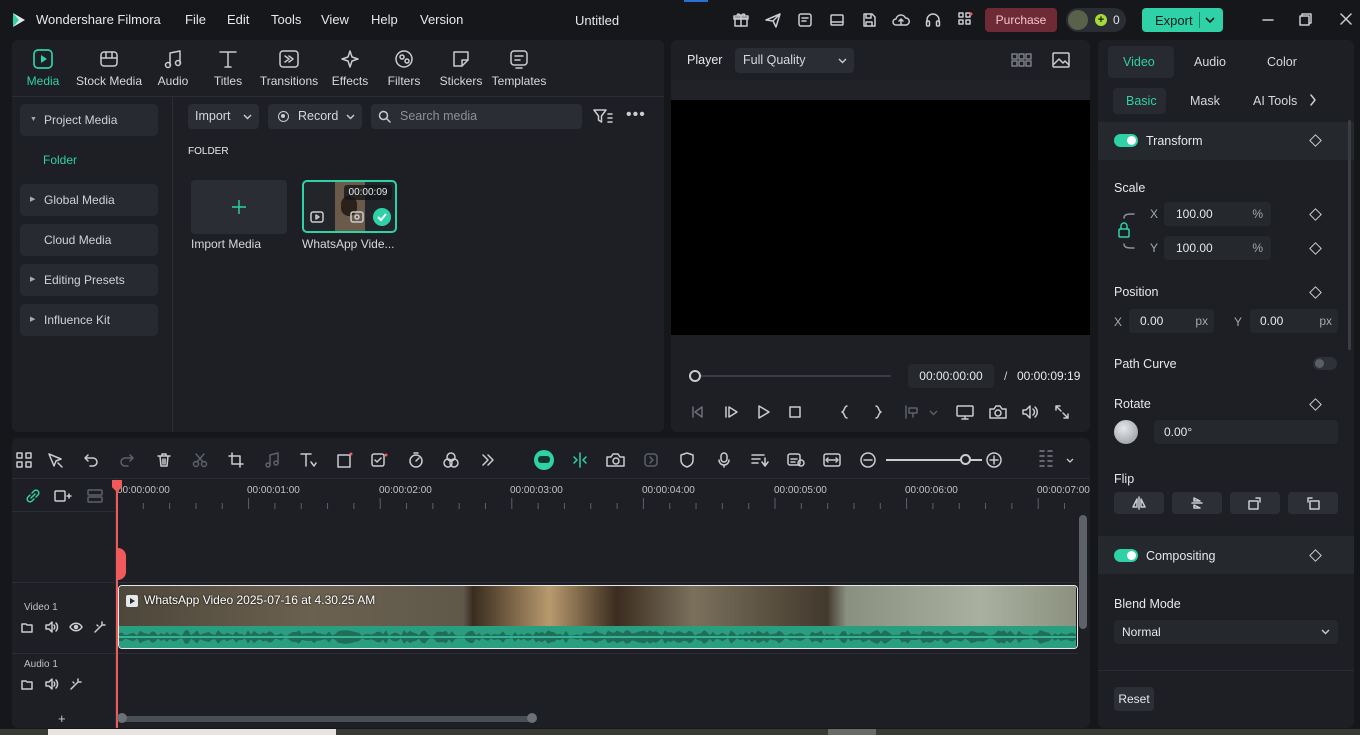 The width and height of the screenshot is (1360, 735). I want to click on mark-out-icon, so click(878, 412).